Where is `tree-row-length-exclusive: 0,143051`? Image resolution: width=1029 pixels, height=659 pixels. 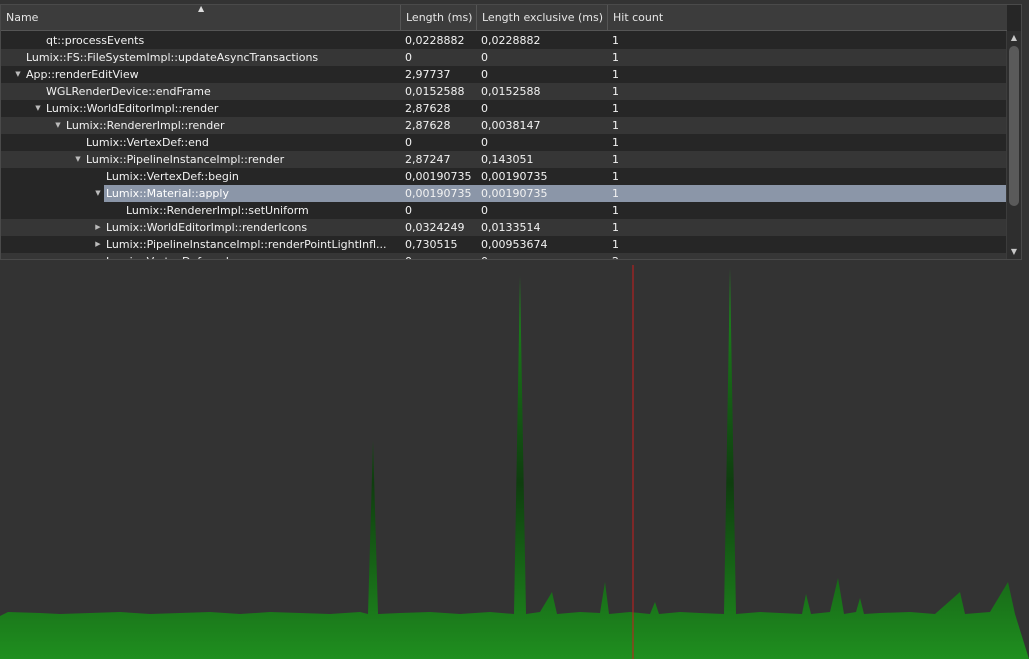
tree-row-length-exclusive: 0,143051 is located at coordinates (507, 159).